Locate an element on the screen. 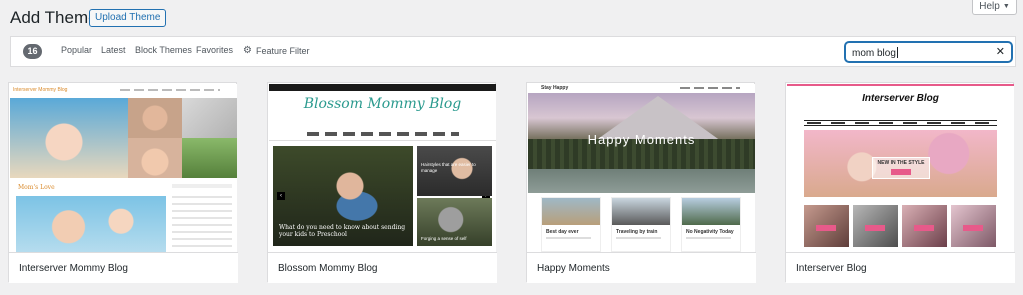 This screenshot has width=1023, height=295. theme-name: Interserver Mommy Blog is located at coordinates (123, 267).